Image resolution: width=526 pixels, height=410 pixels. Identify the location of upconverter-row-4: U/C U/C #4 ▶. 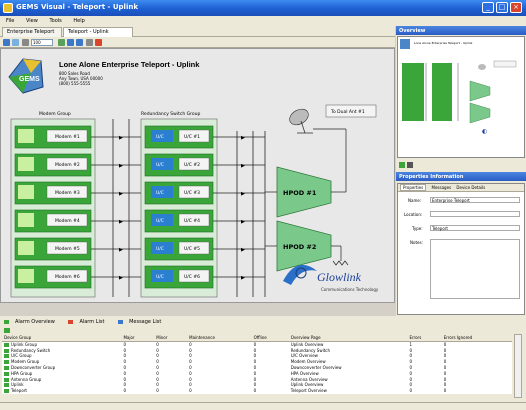
(204, 221).